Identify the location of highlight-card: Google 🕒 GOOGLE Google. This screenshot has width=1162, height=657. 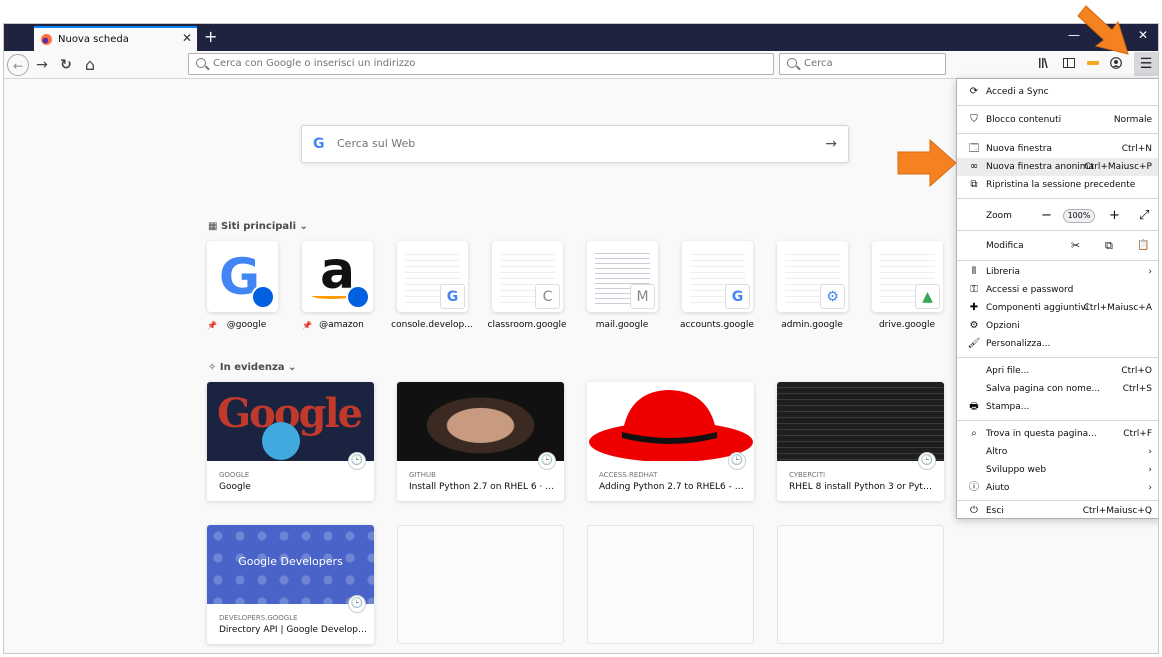
(290, 441).